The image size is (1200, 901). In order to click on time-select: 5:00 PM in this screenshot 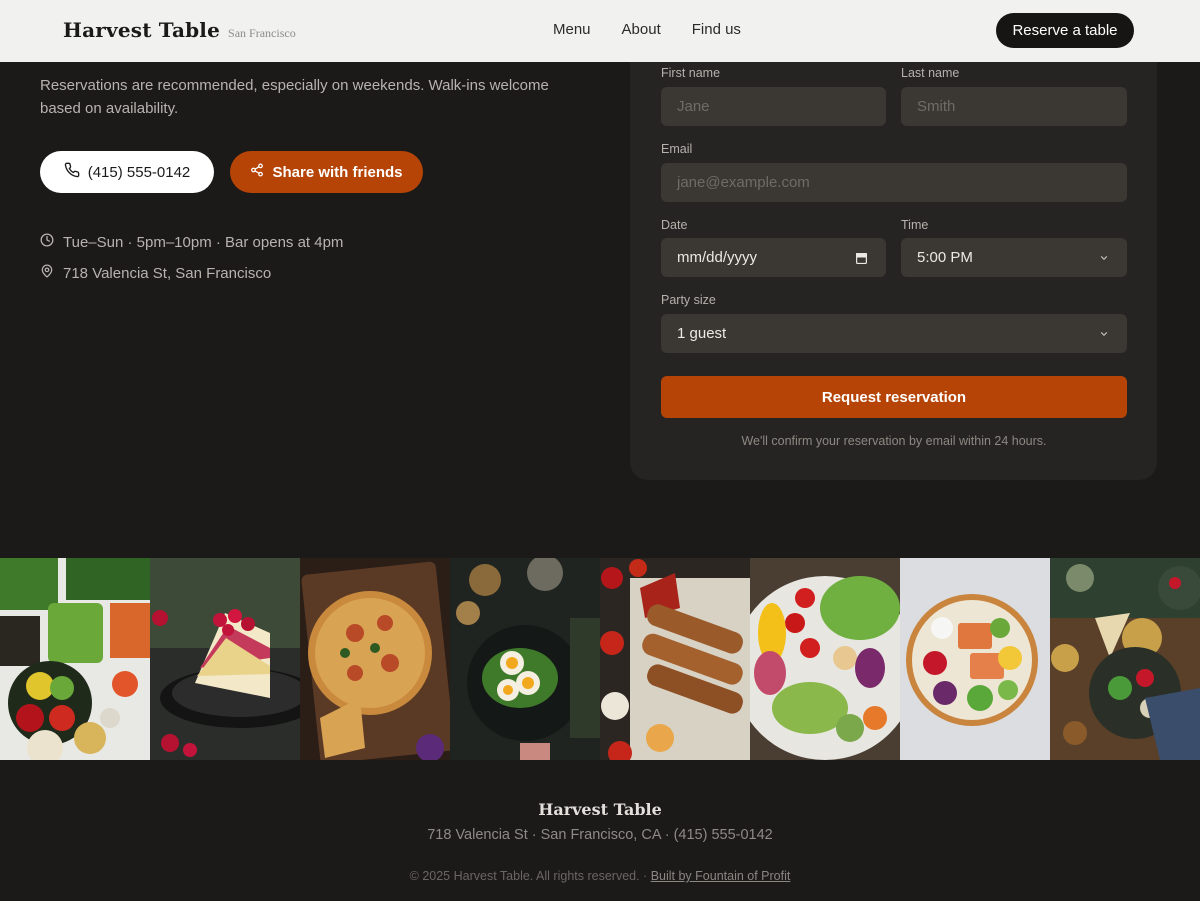, I will do `click(1014, 257)`.